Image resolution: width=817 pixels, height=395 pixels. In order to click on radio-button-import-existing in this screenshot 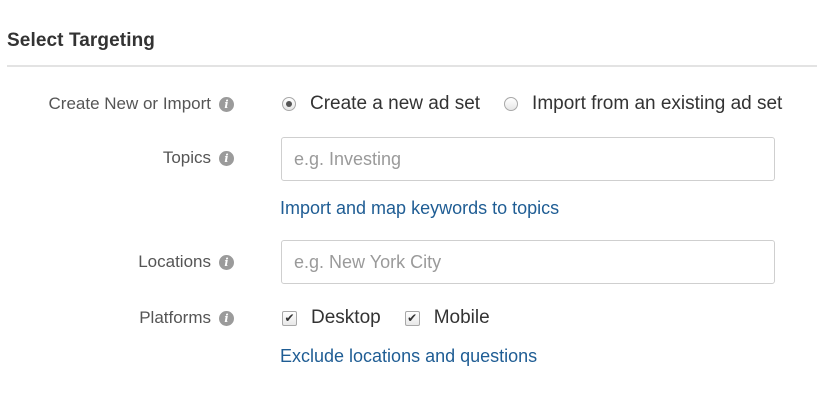, I will do `click(511, 104)`.